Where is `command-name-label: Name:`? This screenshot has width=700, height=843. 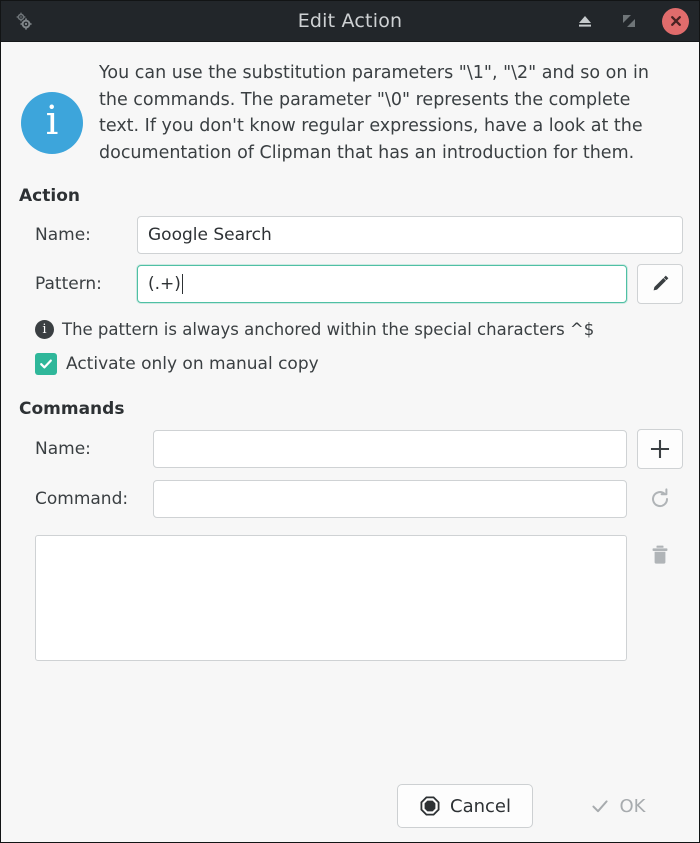
command-name-label: Name: is located at coordinates (63, 449).